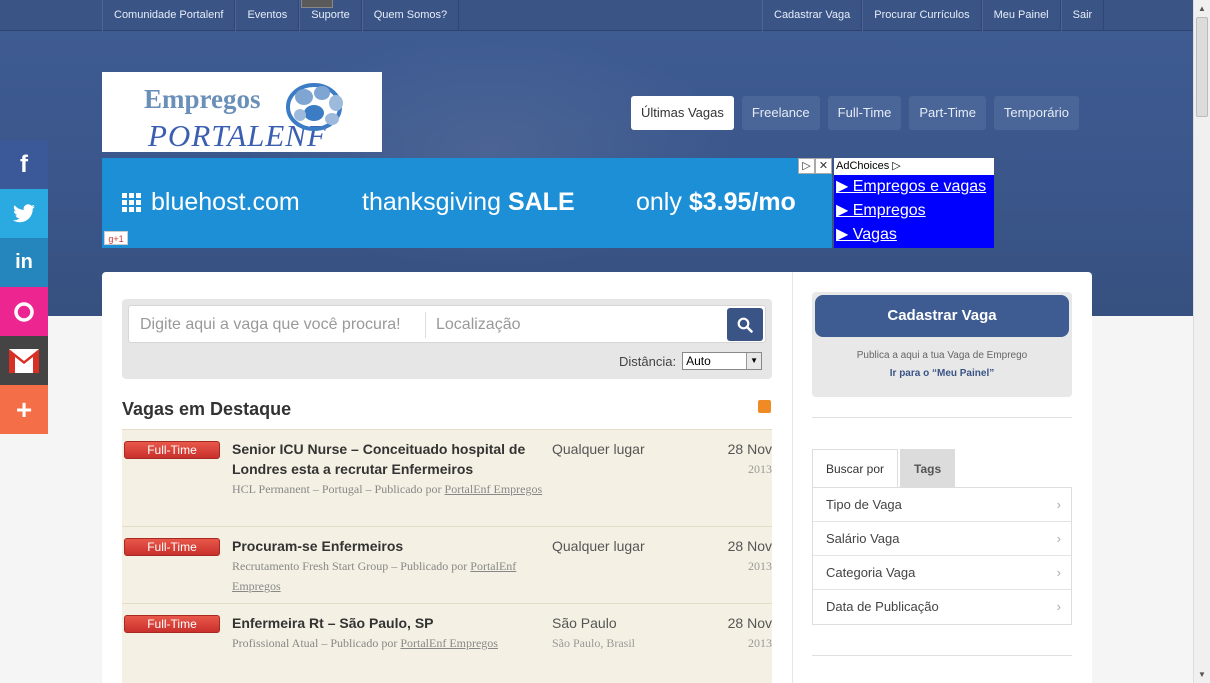 This screenshot has width=1210, height=683. Describe the element at coordinates (267, 15) in the screenshot. I see `nav-eventos: Eventos` at that location.